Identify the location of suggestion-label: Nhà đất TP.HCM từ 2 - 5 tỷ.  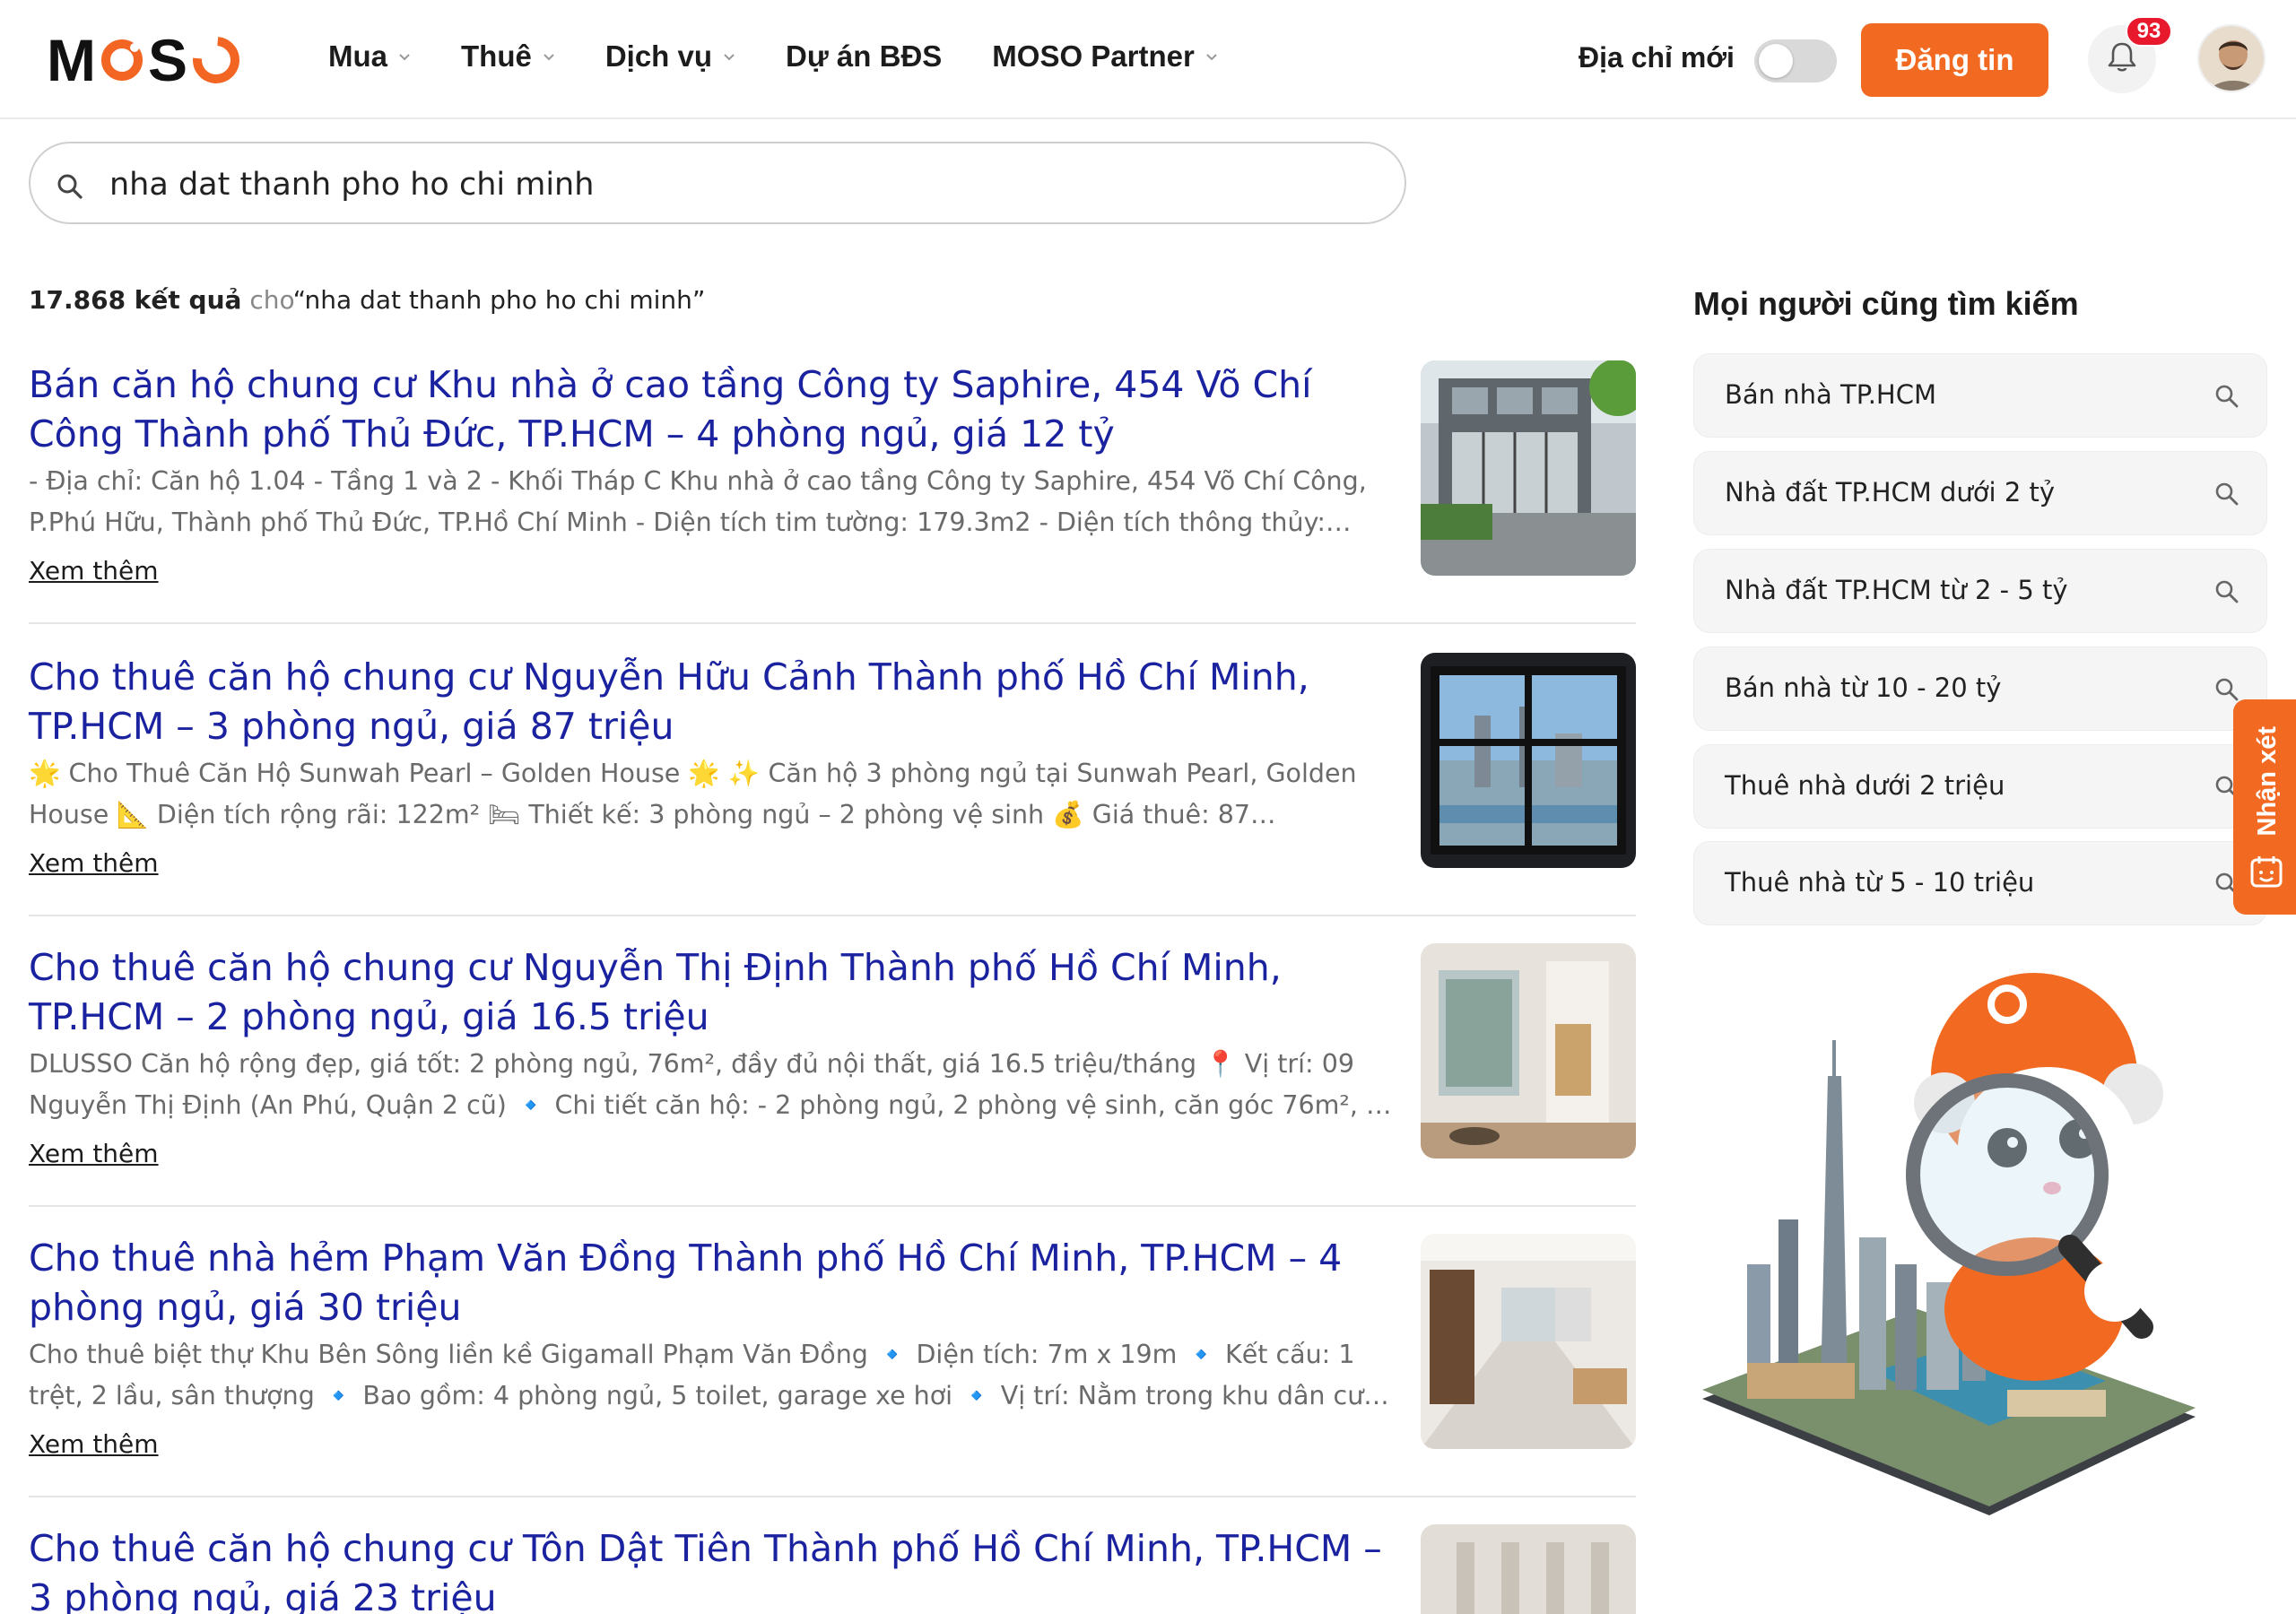
(1896, 590).